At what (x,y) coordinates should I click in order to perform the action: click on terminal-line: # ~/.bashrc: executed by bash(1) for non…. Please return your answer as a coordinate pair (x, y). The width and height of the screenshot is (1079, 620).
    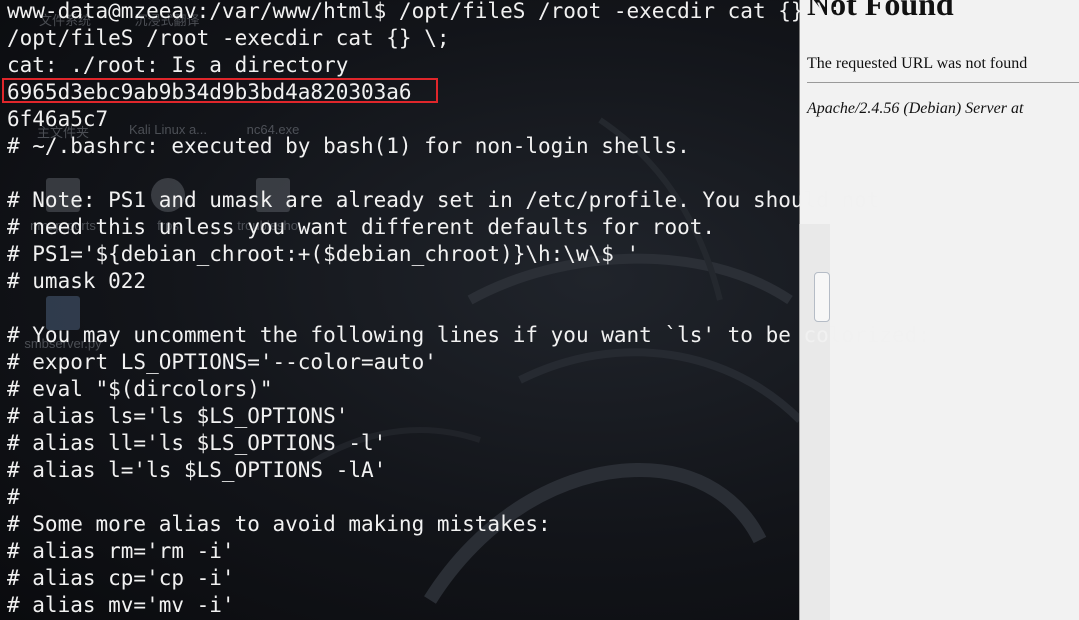
    Looking at the image, I should click on (348, 146).